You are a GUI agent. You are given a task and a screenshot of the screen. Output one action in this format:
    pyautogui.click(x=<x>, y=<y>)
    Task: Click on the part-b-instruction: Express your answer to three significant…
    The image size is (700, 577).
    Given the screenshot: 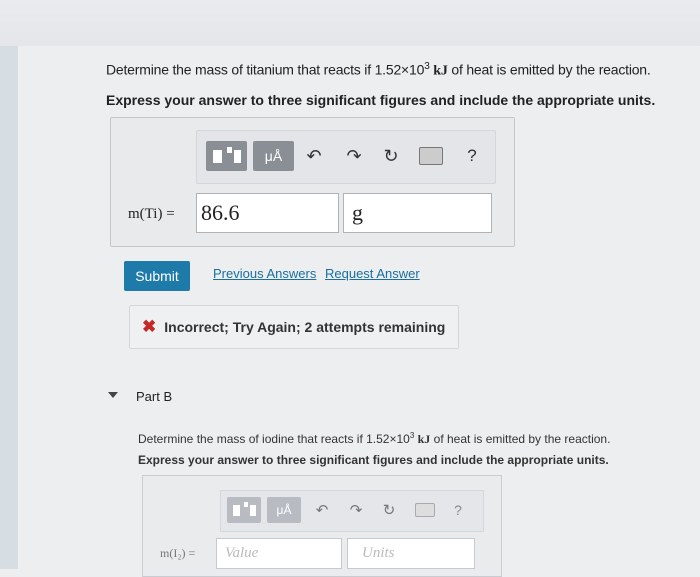 What is the action you would take?
    pyautogui.click(x=373, y=460)
    